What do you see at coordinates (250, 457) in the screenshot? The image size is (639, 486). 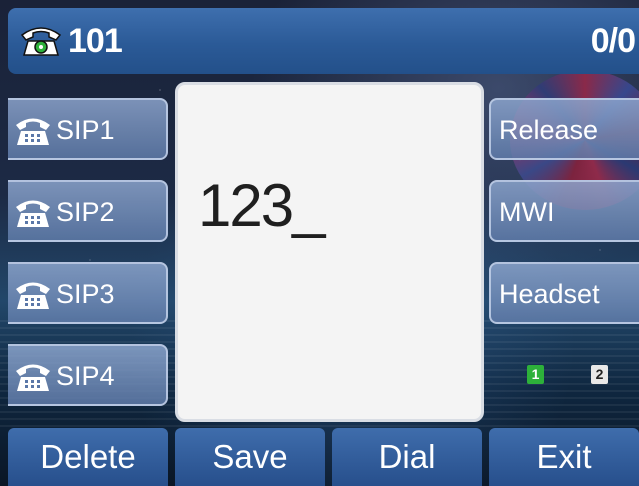 I see `save-softkey: Save` at bounding box center [250, 457].